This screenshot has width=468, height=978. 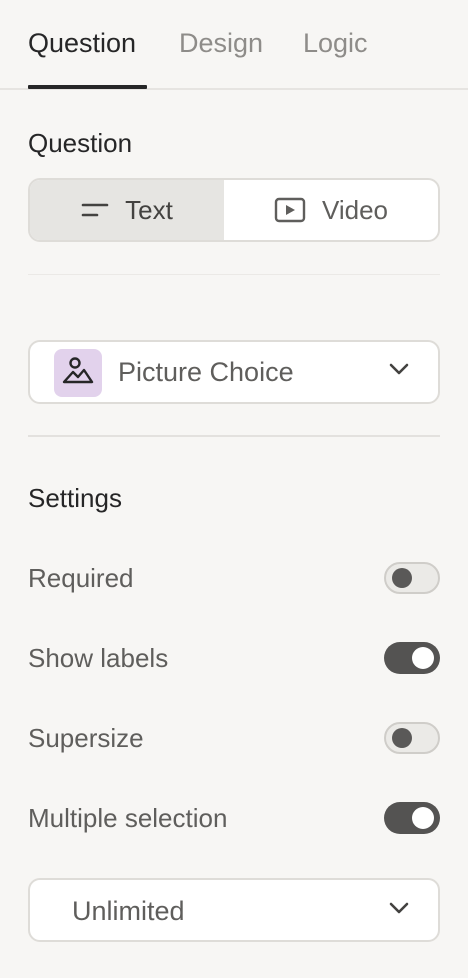 I want to click on show-labels-toggle, so click(x=412, y=658).